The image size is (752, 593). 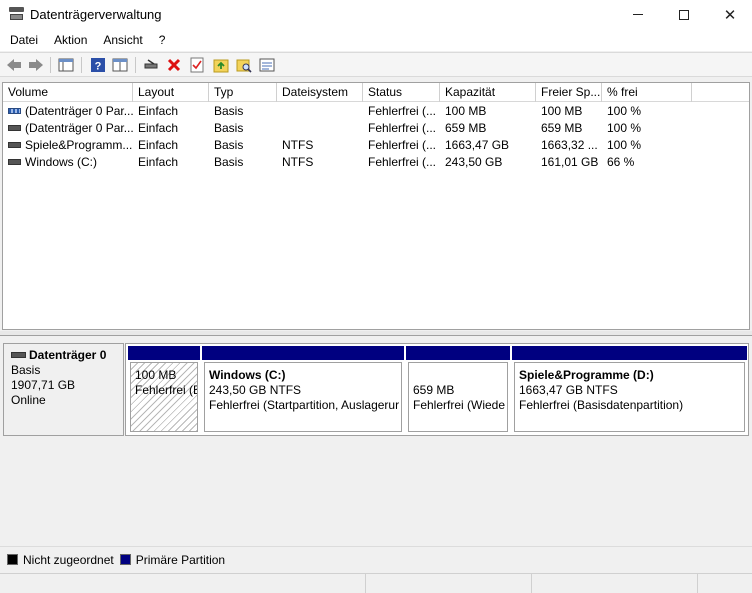 What do you see at coordinates (164, 390) in the screenshot?
I see `partition-efi: 100 MB Fehlerfrei (E` at bounding box center [164, 390].